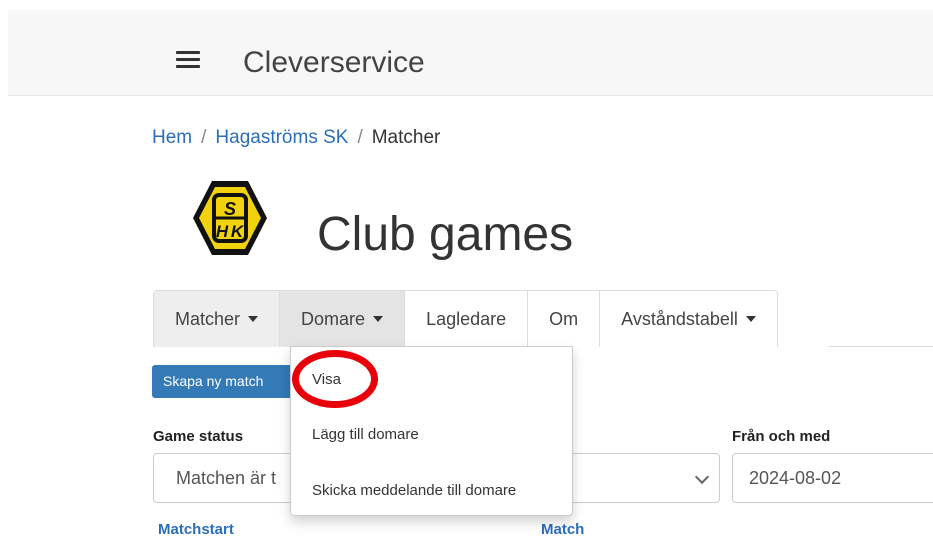 Image resolution: width=933 pixels, height=538 pixels. I want to click on tab-label: Matcher, so click(208, 318).